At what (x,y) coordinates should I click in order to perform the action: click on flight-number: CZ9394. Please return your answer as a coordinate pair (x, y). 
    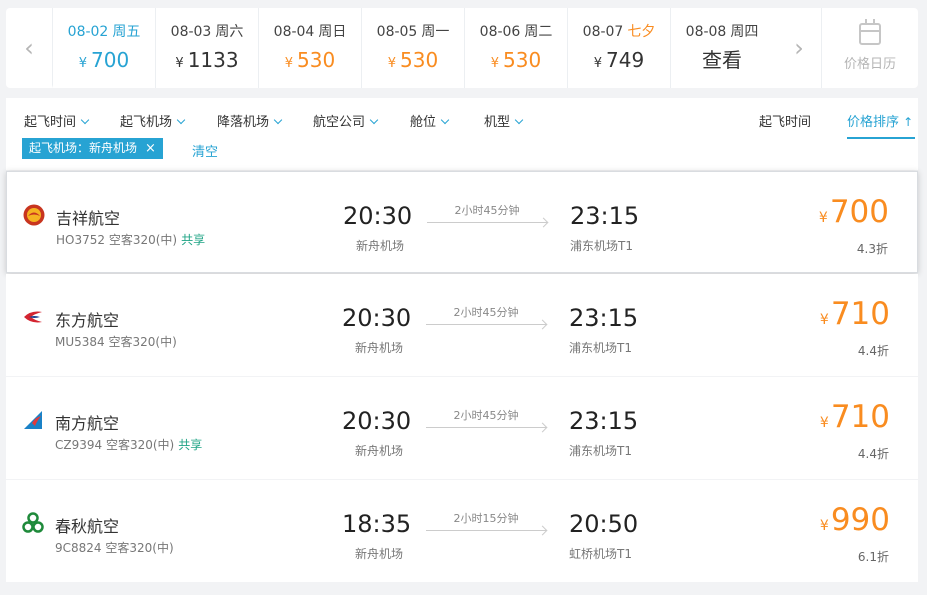
    Looking at the image, I should click on (79, 445).